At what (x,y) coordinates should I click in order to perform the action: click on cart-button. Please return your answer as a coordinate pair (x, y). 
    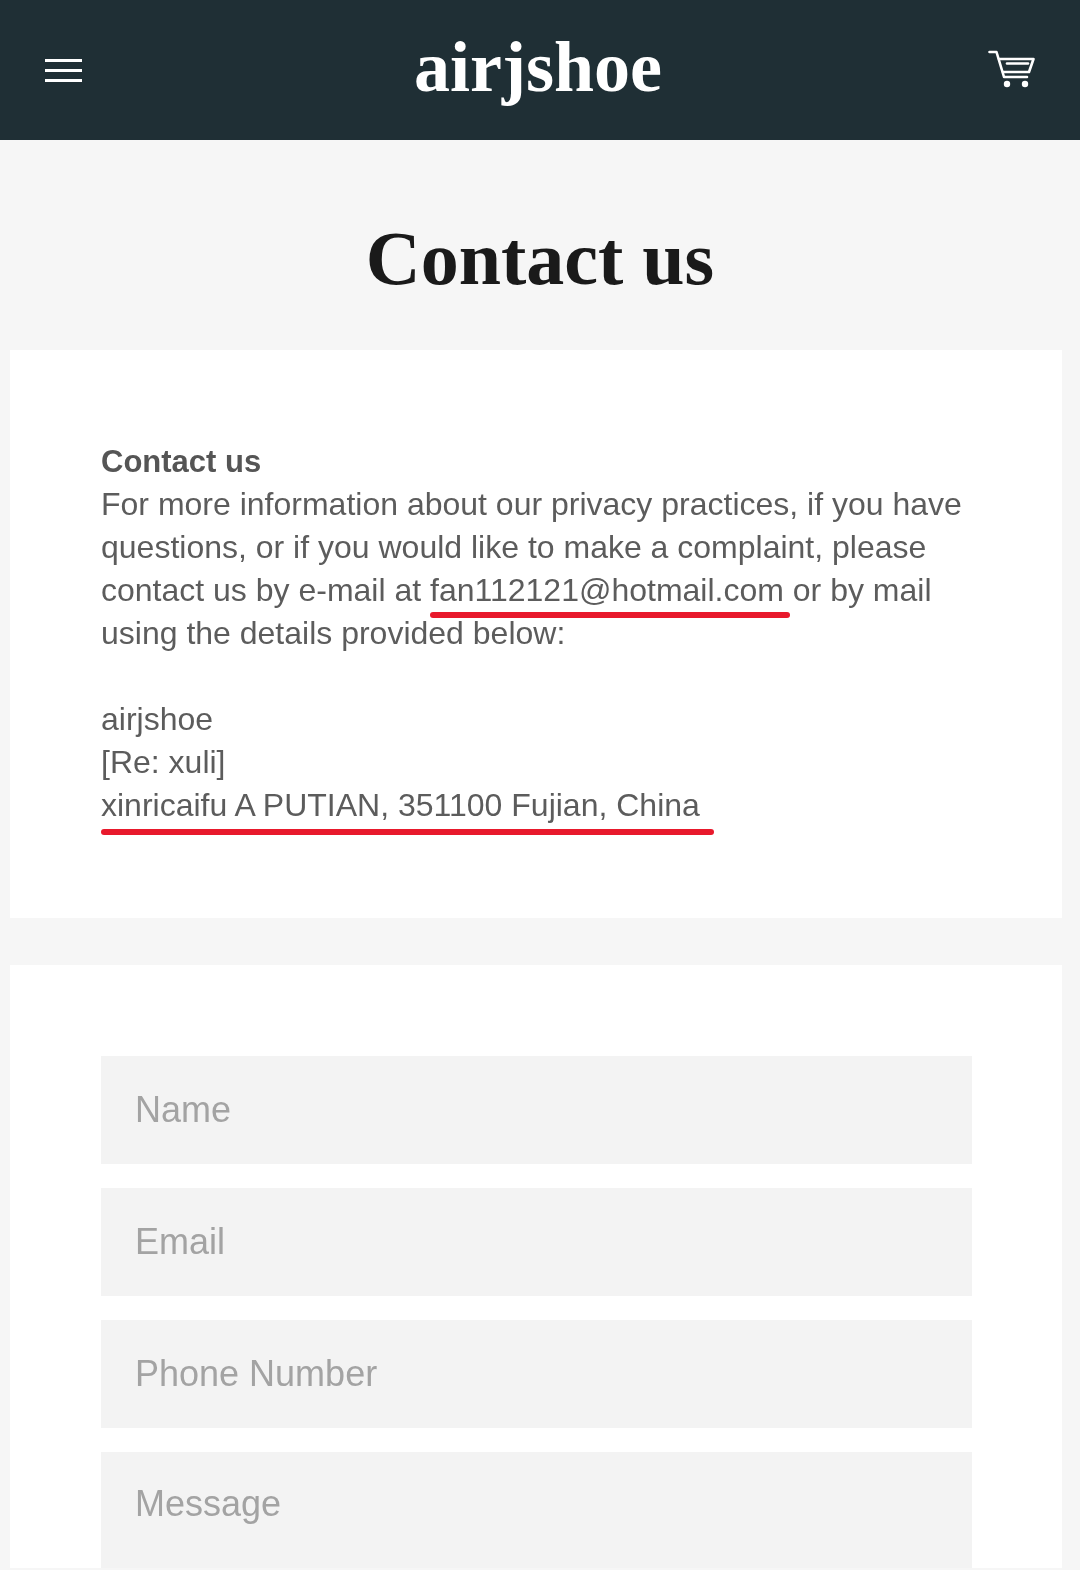
    Looking at the image, I should click on (1011, 69).